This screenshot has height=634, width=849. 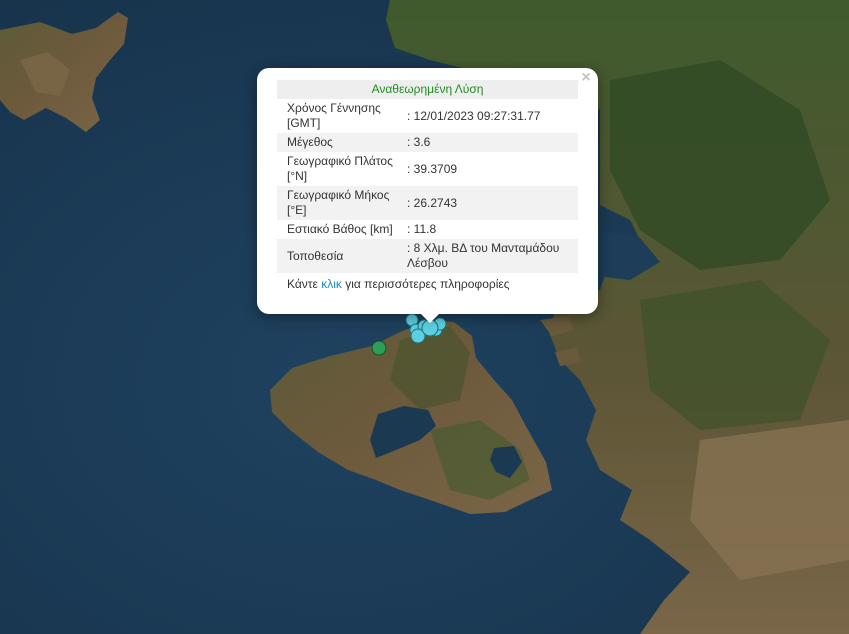 I want to click on value-depth: : 11.8, so click(x=422, y=229).